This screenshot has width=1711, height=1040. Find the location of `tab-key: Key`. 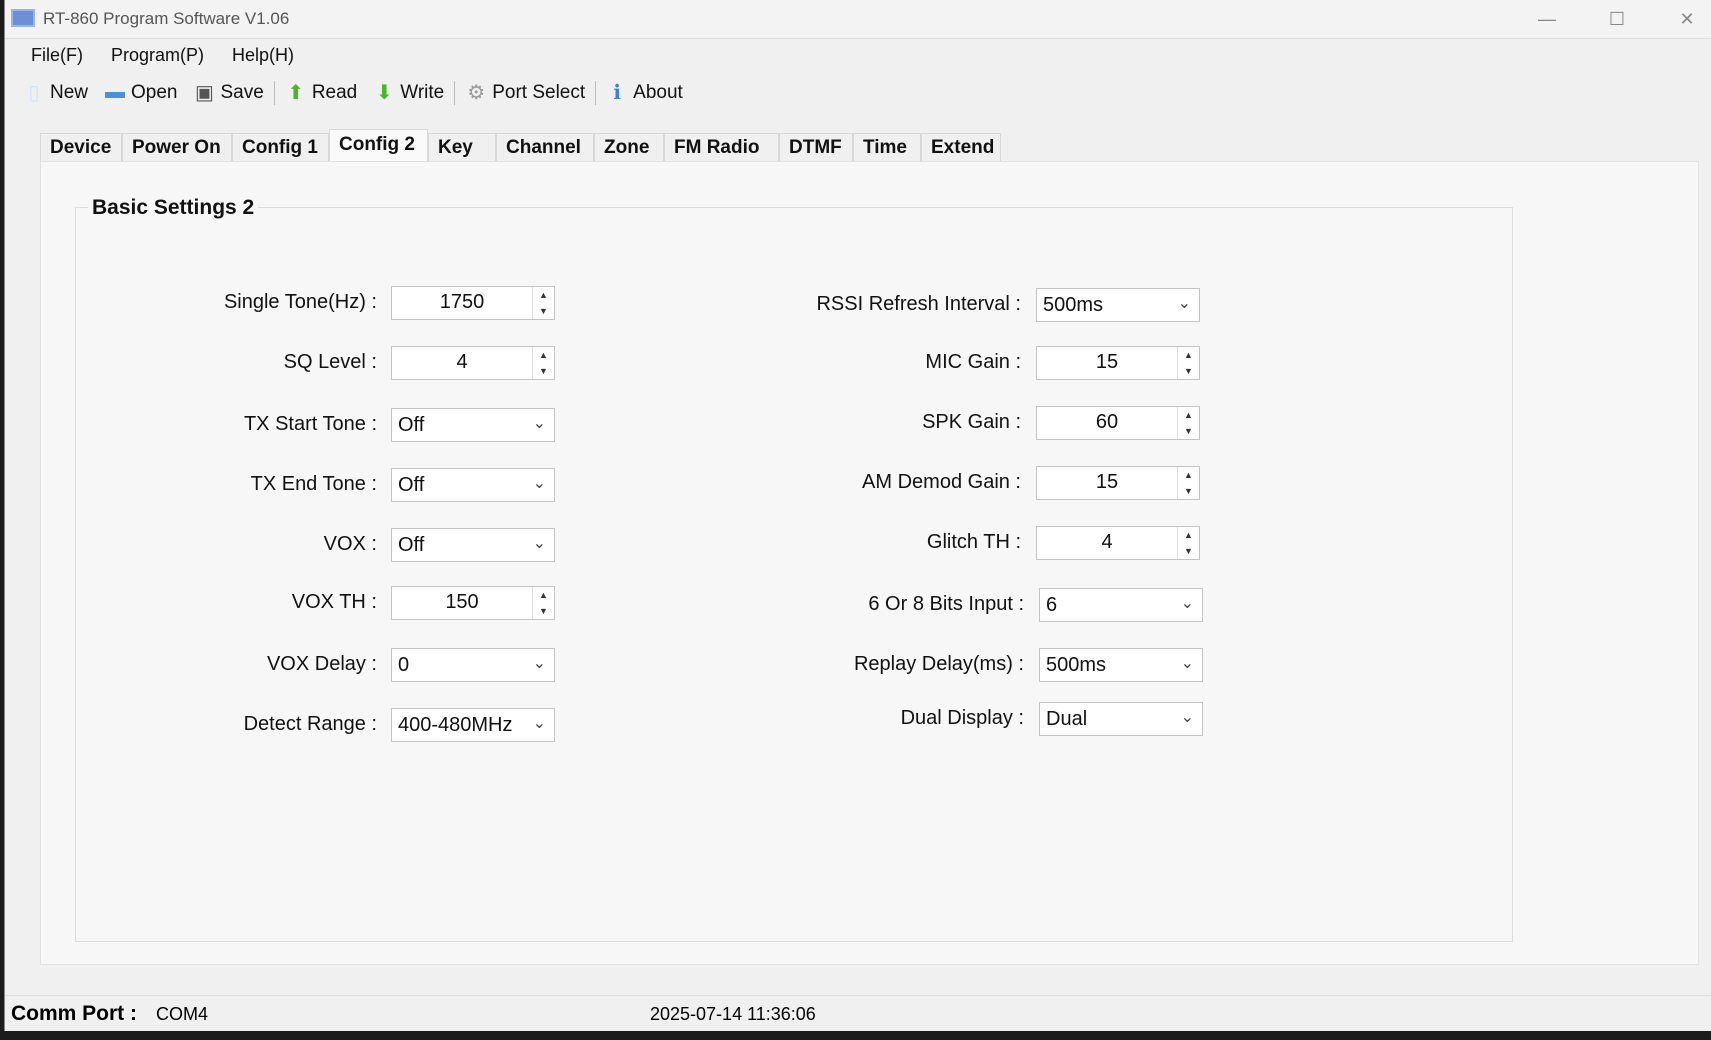

tab-key: Key is located at coordinates (462, 147).